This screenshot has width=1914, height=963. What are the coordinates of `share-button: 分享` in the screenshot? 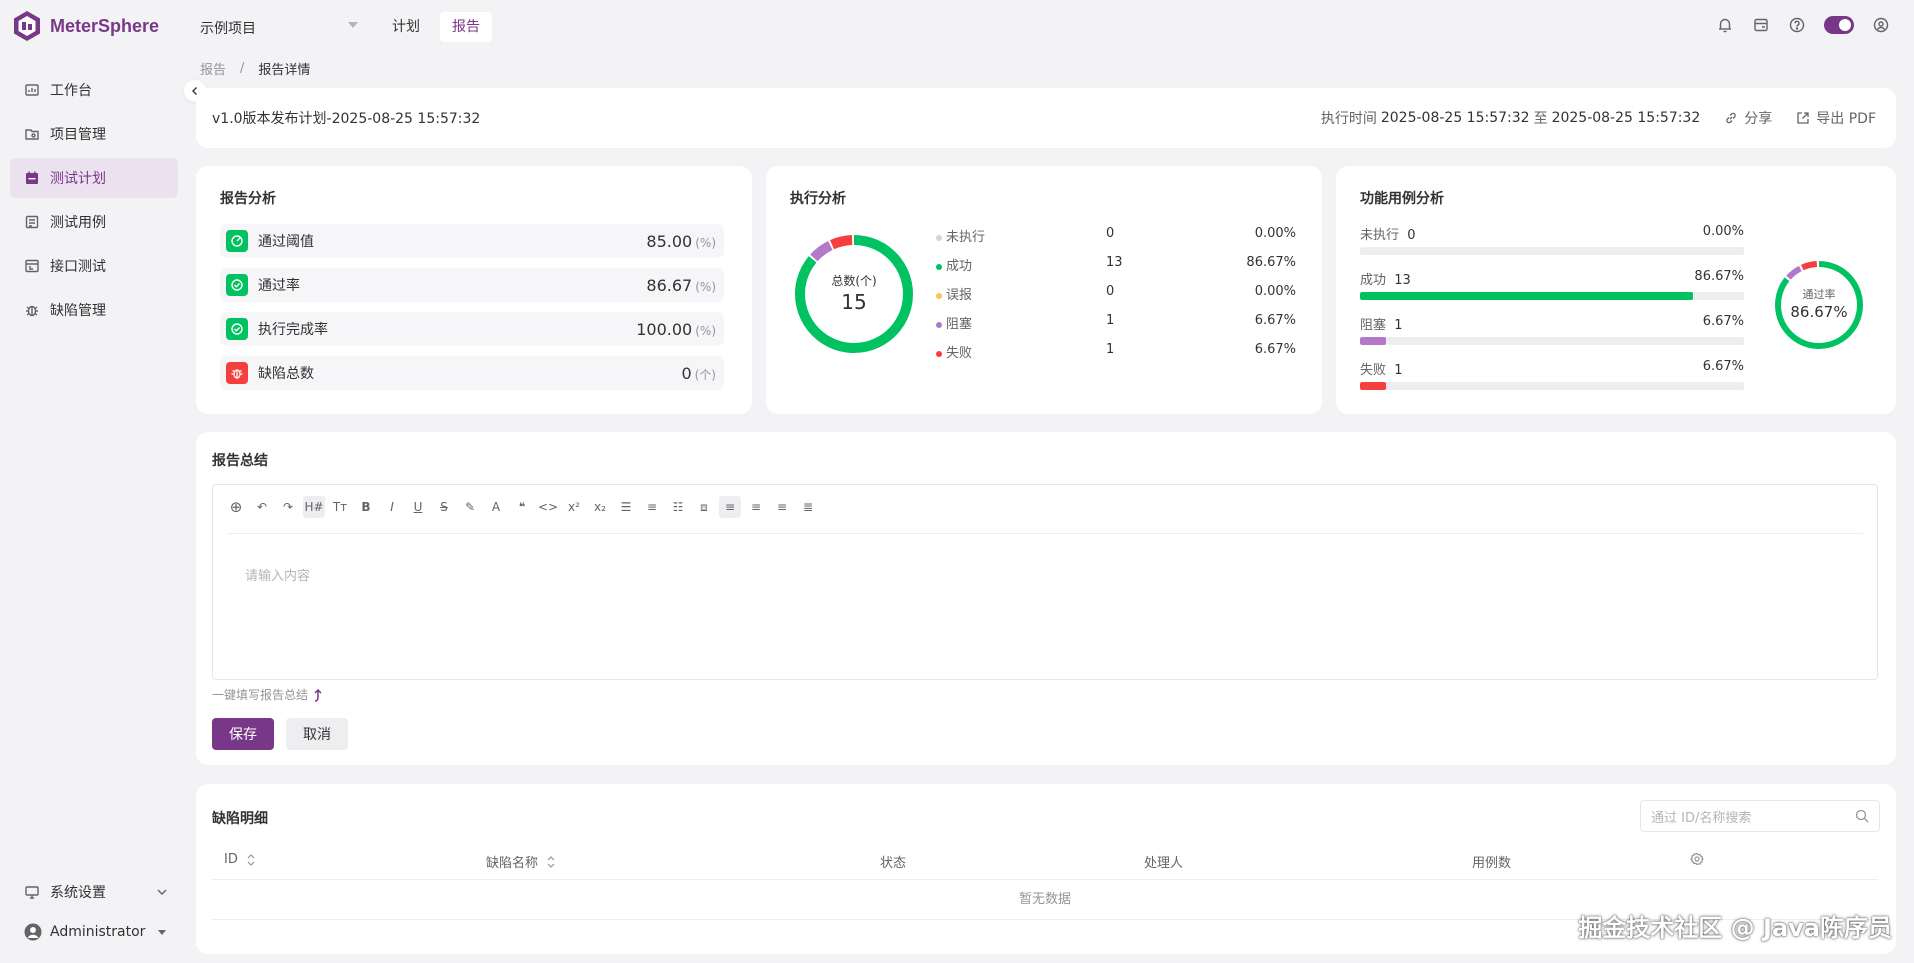 It's located at (1748, 118).